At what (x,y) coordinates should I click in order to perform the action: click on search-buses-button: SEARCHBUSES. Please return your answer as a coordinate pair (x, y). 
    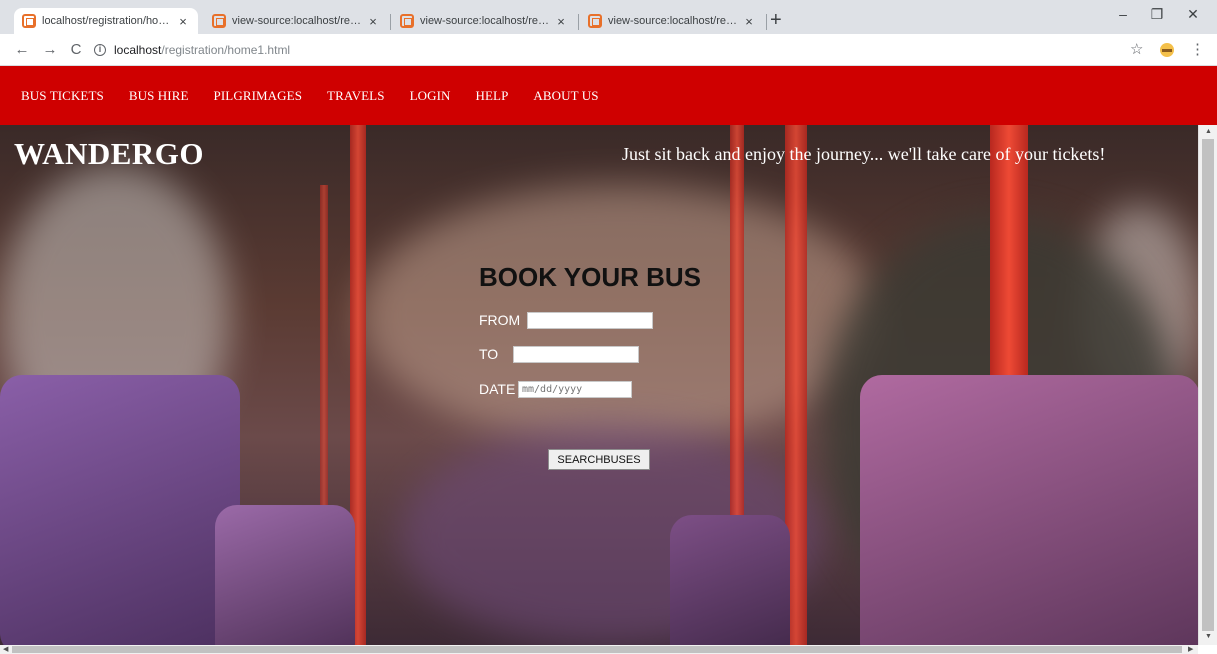
    Looking at the image, I should click on (599, 459).